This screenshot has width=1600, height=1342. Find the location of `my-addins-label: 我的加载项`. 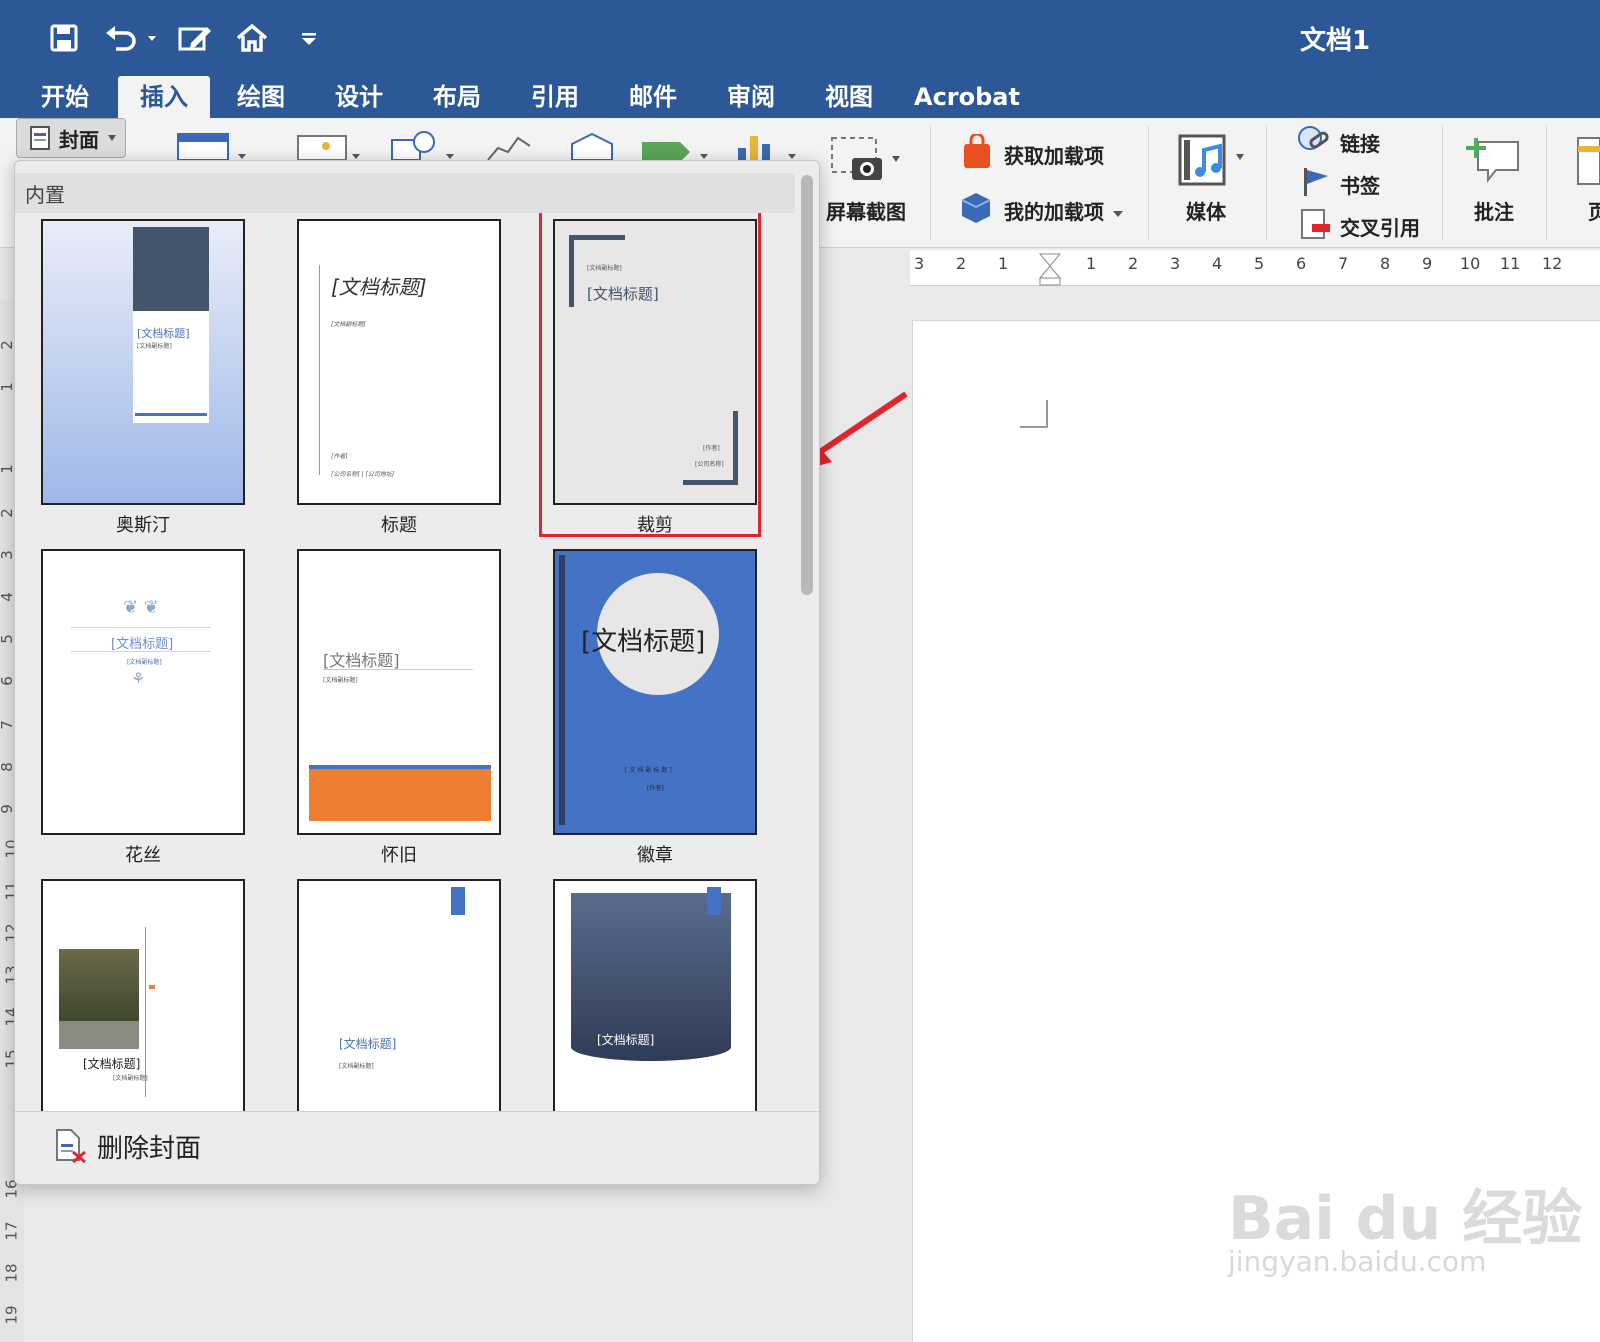

my-addins-label: 我的加载项 is located at coordinates (1054, 210).